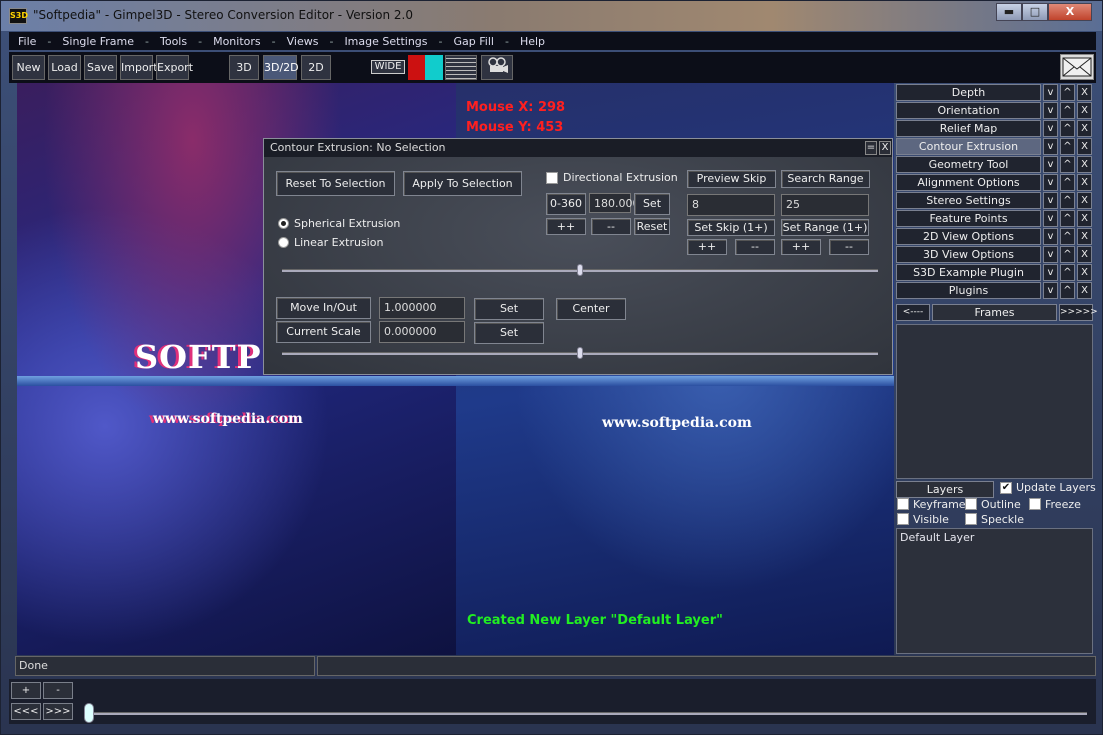  Describe the element at coordinates (58, 711) in the screenshot. I see `next-frame-button: >>>` at that location.